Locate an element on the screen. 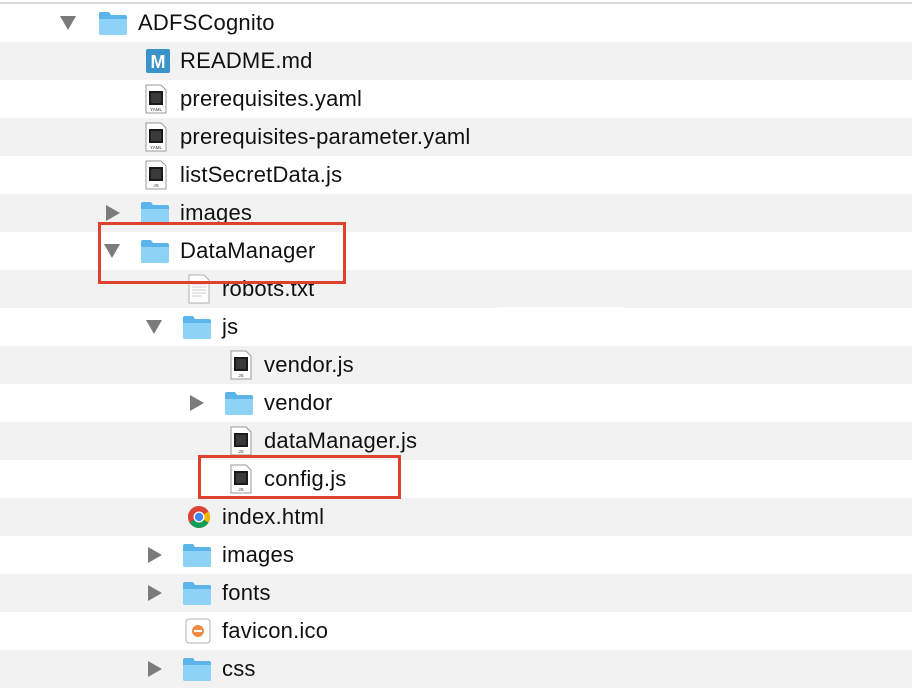 This screenshot has width=912, height=690. tree-row-listsecretdata-js: JS listSecretData.js is located at coordinates (456, 175).